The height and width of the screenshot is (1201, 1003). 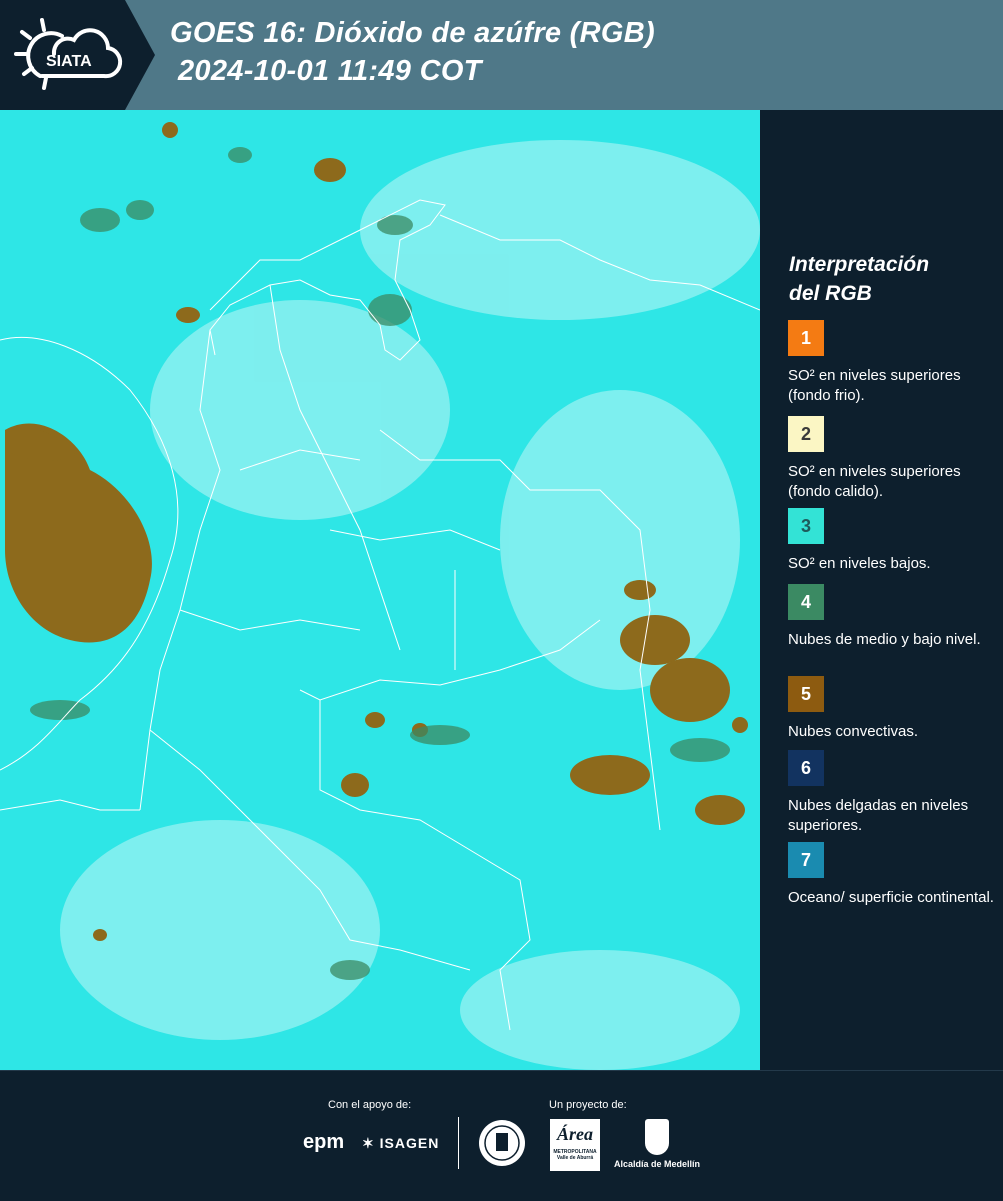 What do you see at coordinates (893, 793) in the screenshot?
I see `legend-item: 6 Nubes delgadas en niveles superiores.` at bounding box center [893, 793].